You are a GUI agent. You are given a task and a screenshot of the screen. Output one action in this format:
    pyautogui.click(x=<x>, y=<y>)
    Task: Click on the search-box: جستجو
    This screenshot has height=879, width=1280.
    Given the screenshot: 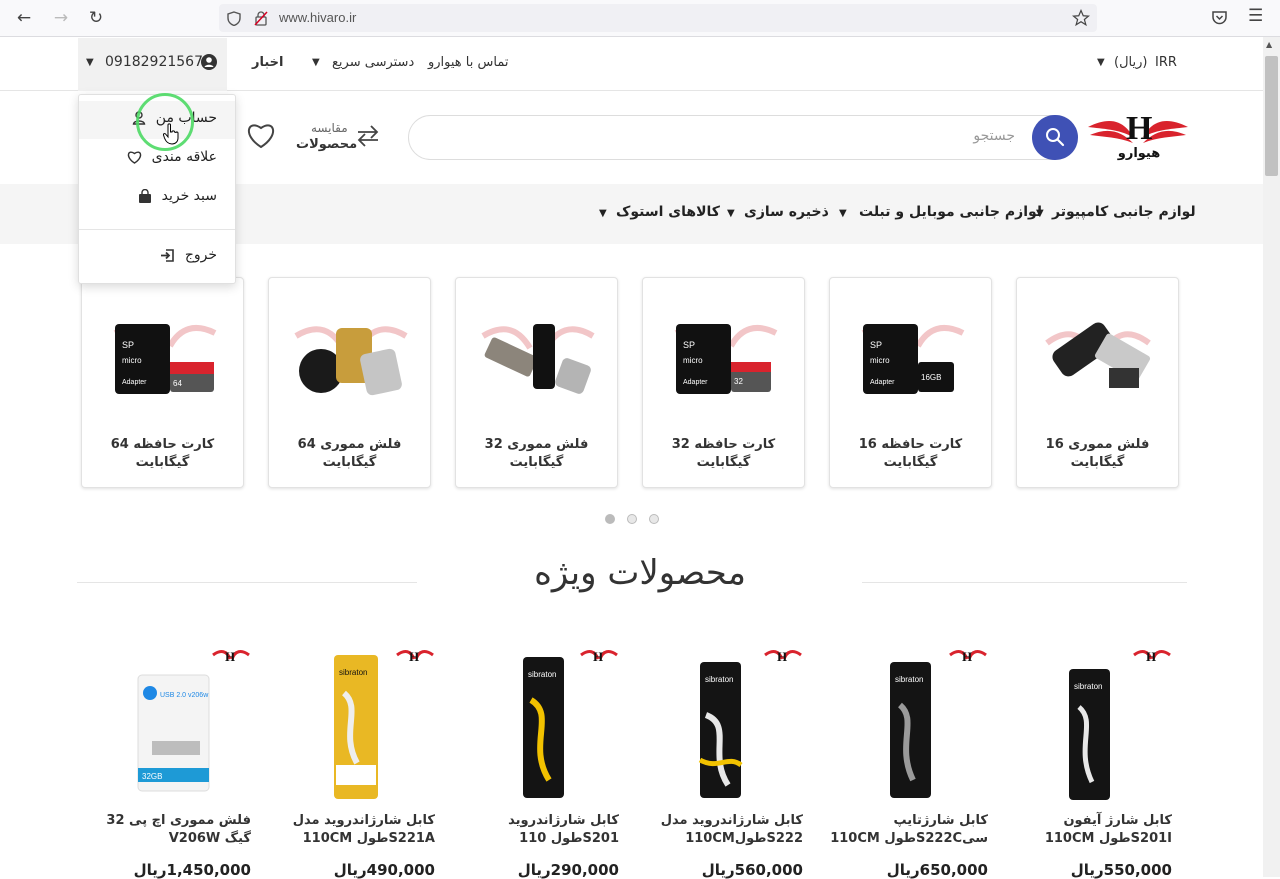 What is the action you would take?
    pyautogui.click(x=743, y=137)
    